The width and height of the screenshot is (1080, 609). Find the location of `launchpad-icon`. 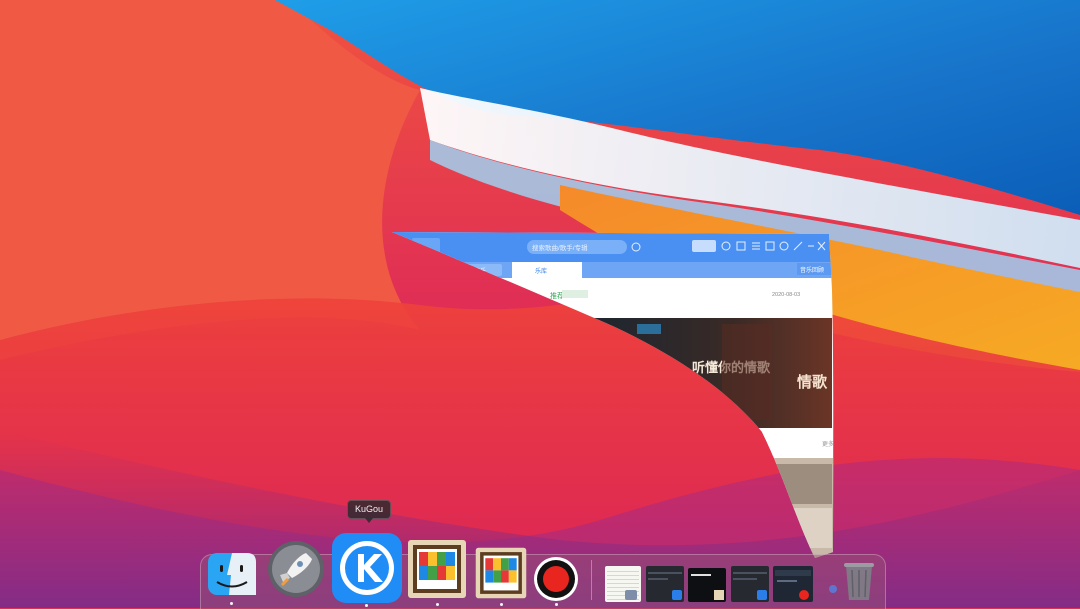

launchpad-icon is located at coordinates (296, 569).